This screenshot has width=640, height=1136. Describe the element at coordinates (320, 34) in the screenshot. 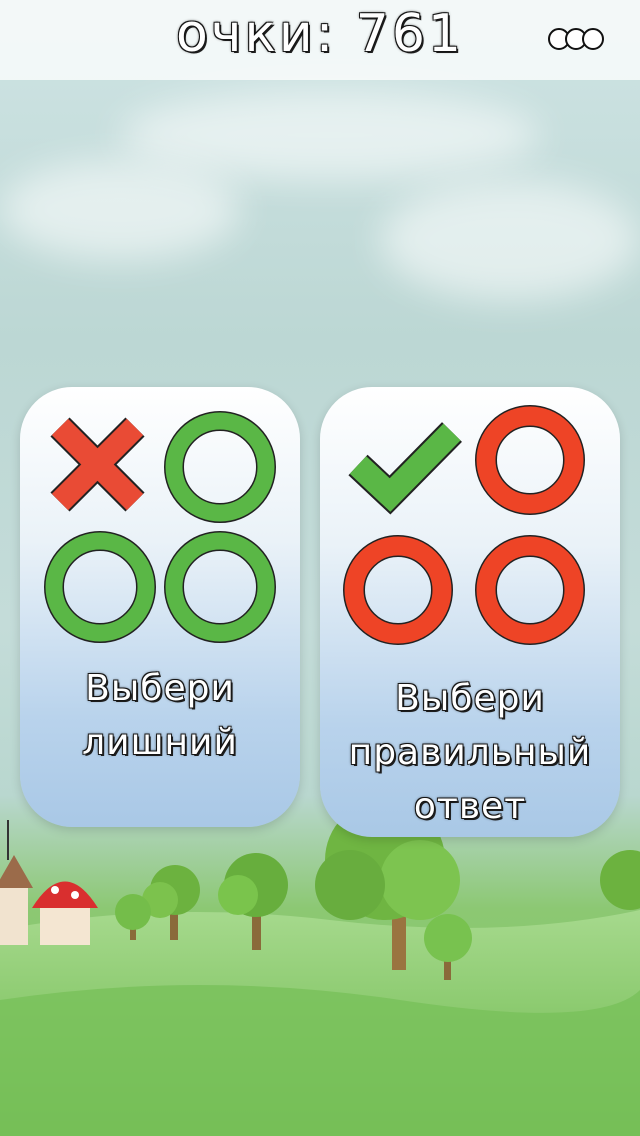

I see `score-display: очки: 761` at that location.